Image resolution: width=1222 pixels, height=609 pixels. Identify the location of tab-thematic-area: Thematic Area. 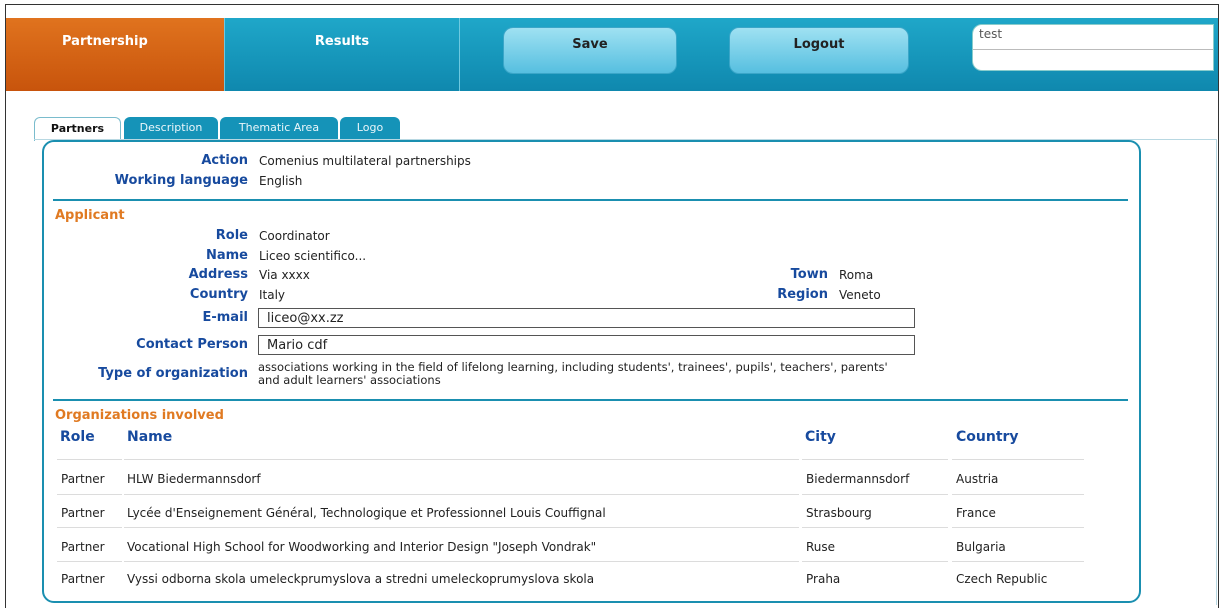
(279, 128).